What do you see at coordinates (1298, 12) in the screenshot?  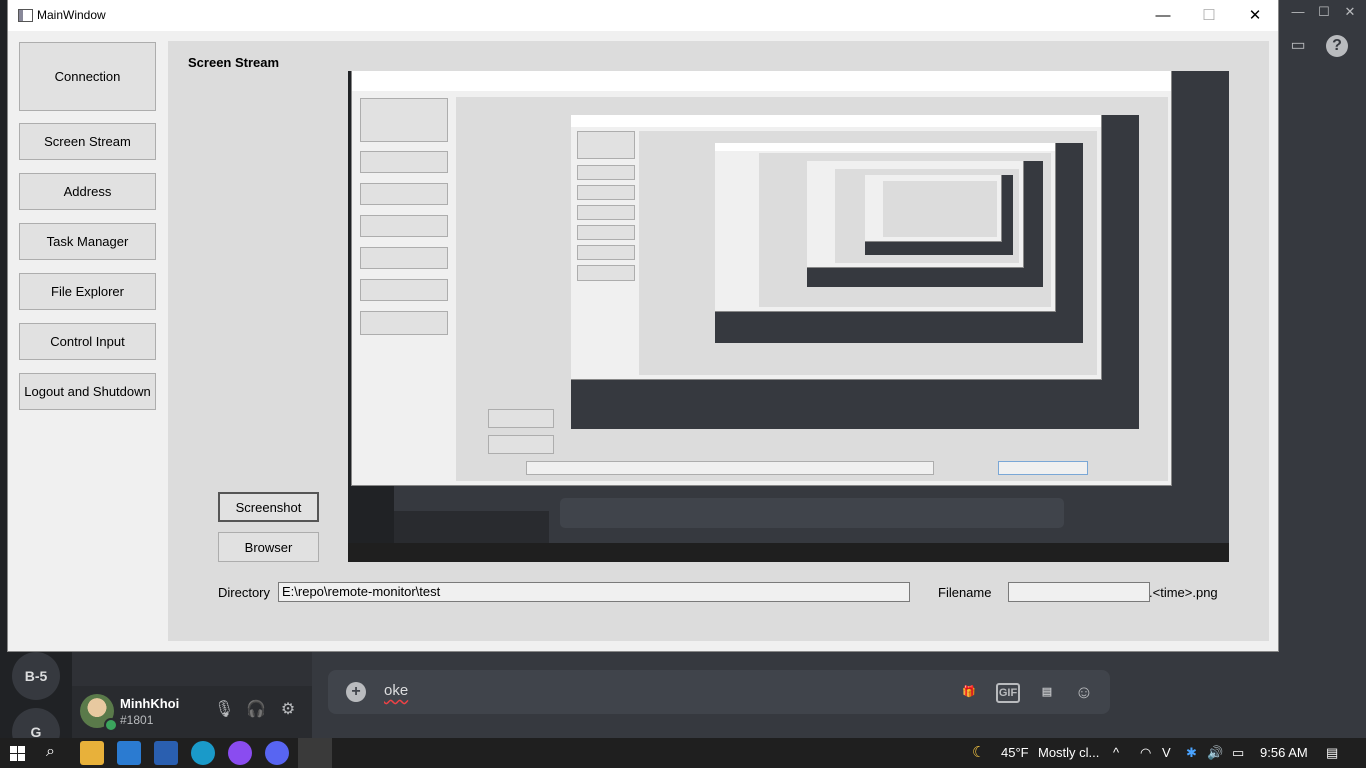 I see `bg-minimize-icon: —` at bounding box center [1298, 12].